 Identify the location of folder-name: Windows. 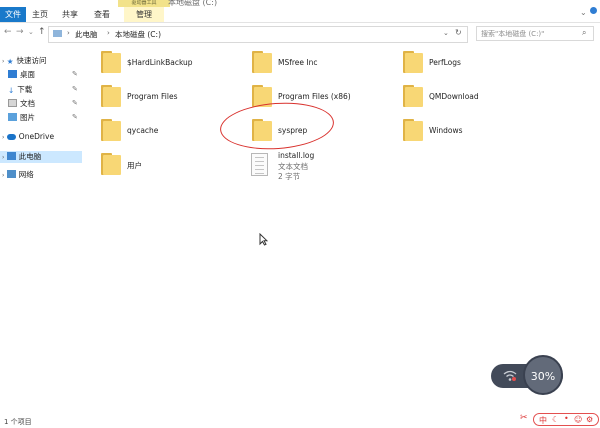
(445, 130).